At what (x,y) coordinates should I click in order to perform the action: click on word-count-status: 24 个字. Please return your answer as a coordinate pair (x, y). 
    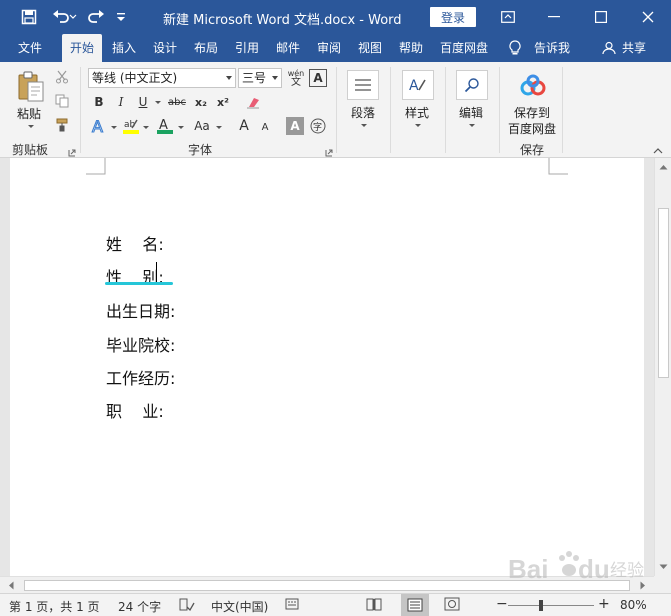
    Looking at the image, I should click on (139, 606).